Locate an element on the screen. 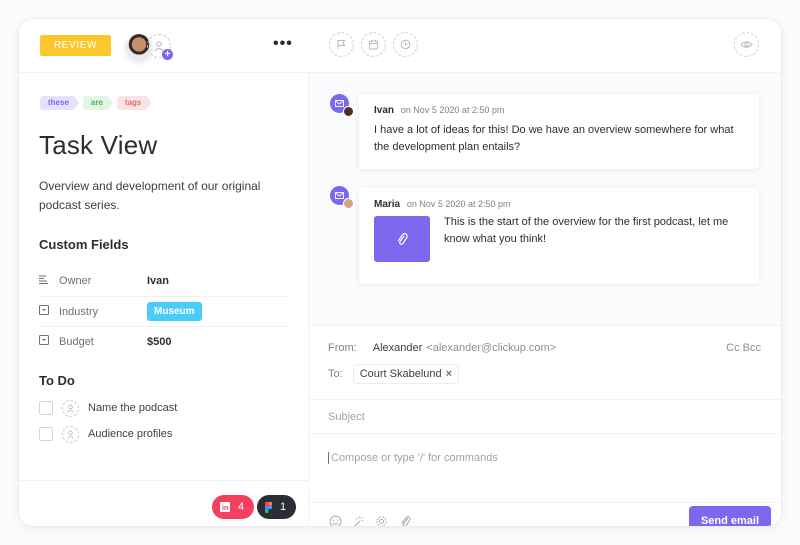 The image size is (800, 545). comment-header: Ivan on Nov 5 2020 at 2:50 pm is located at coordinates (559, 110).